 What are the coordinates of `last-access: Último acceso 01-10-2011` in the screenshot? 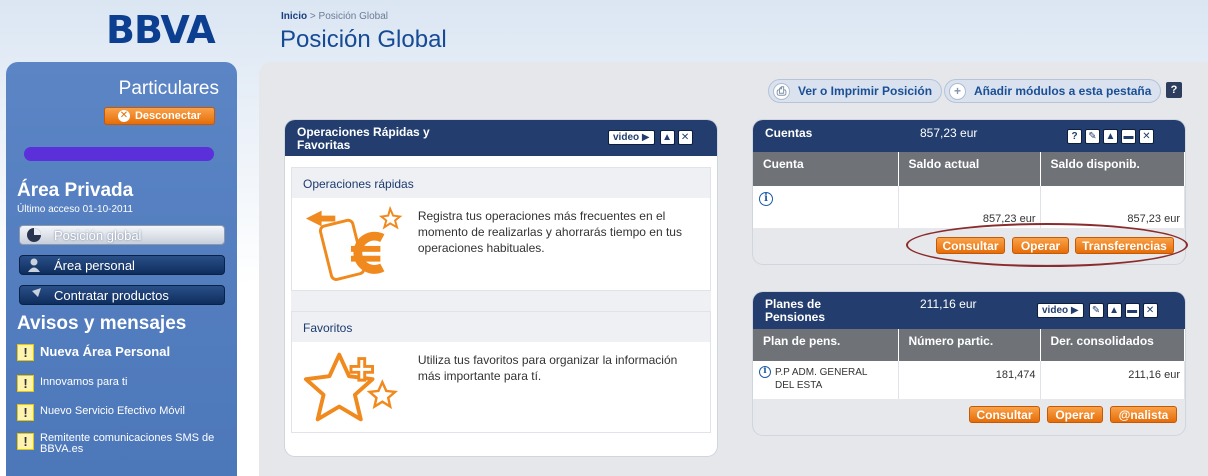 It's located at (75, 209).